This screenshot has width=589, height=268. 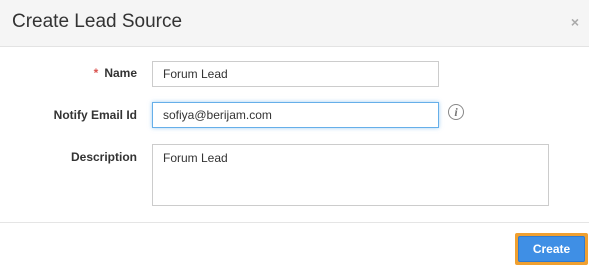 I want to click on name-input, so click(x=295, y=74).